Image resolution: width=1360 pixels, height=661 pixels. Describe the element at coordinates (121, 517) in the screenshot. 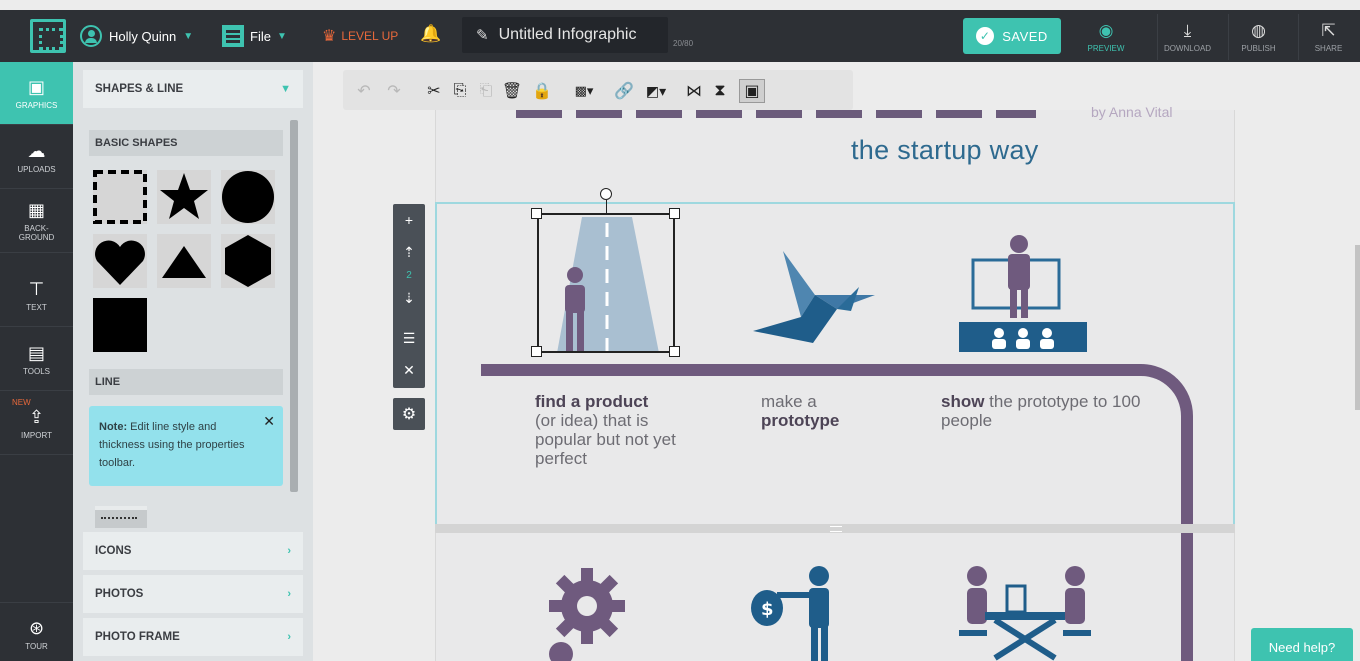

I see `dotted-line-sample` at that location.